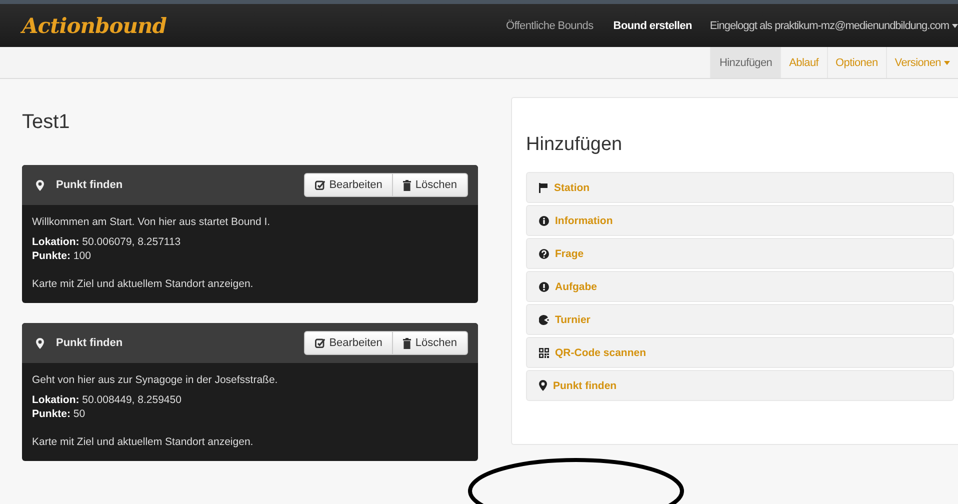 The image size is (958, 504). I want to click on flag-icon, so click(543, 187).